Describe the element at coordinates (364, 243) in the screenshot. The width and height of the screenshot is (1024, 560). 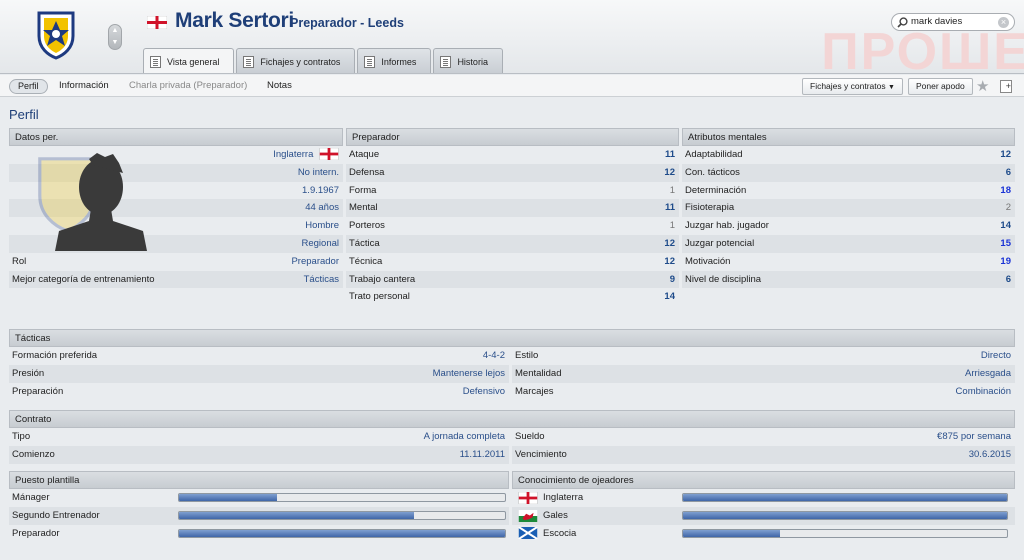
I see `attribute-label: Táctica` at that location.